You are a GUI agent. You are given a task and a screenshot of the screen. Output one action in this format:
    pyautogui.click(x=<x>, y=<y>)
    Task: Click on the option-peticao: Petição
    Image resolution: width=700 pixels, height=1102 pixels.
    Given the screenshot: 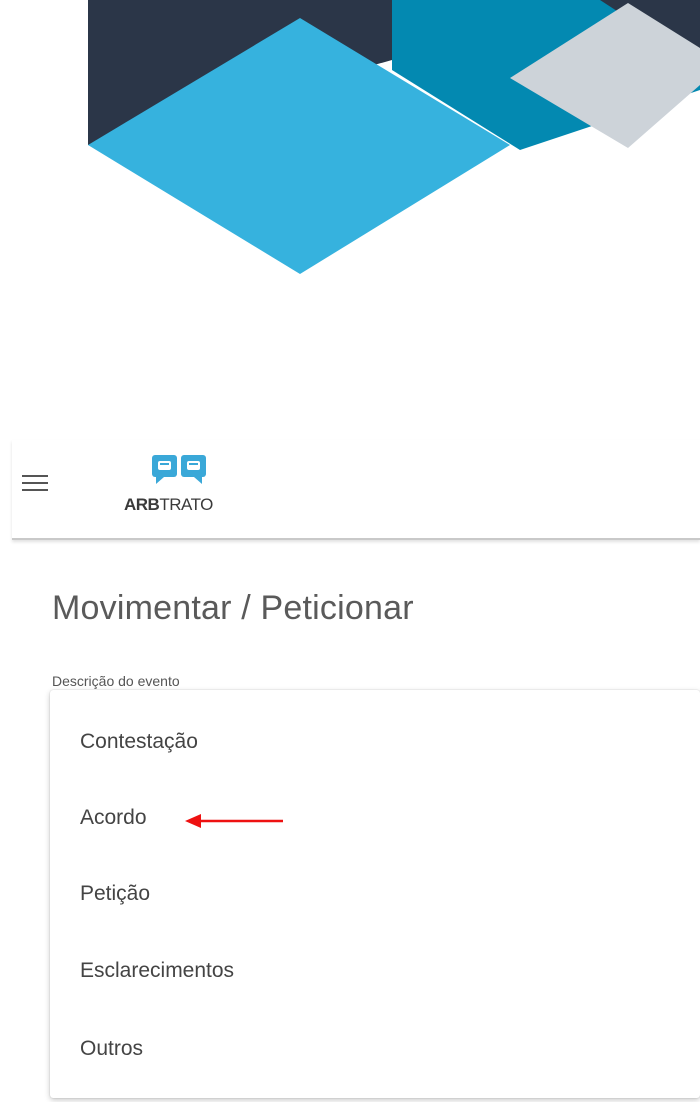 What is the action you would take?
    pyautogui.click(x=115, y=894)
    